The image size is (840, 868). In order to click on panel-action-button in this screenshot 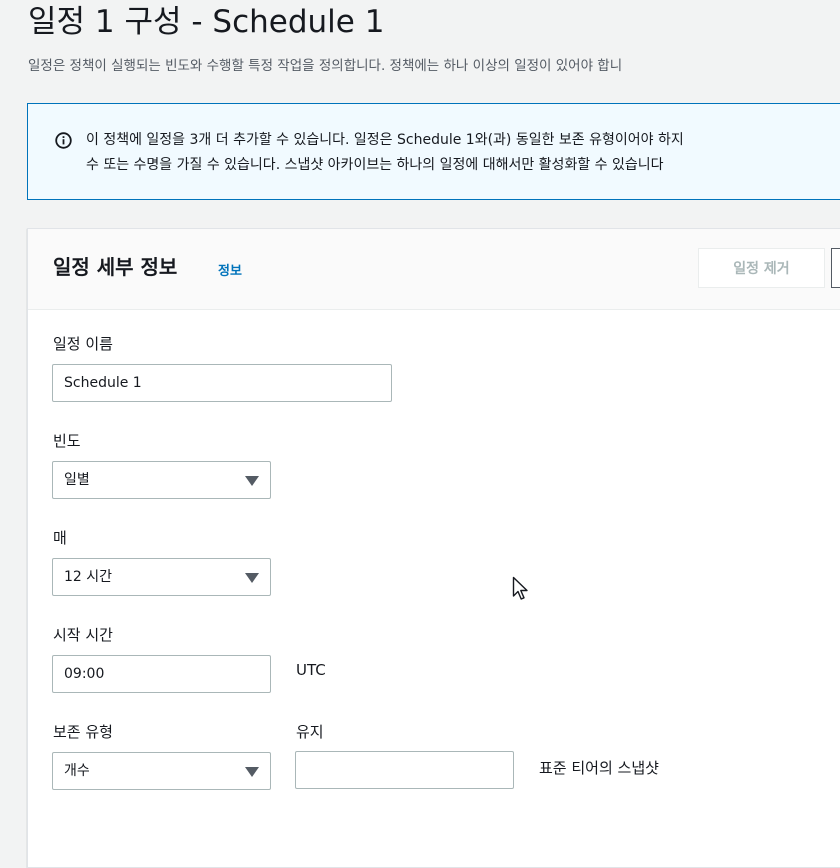, I will do `click(835, 268)`.